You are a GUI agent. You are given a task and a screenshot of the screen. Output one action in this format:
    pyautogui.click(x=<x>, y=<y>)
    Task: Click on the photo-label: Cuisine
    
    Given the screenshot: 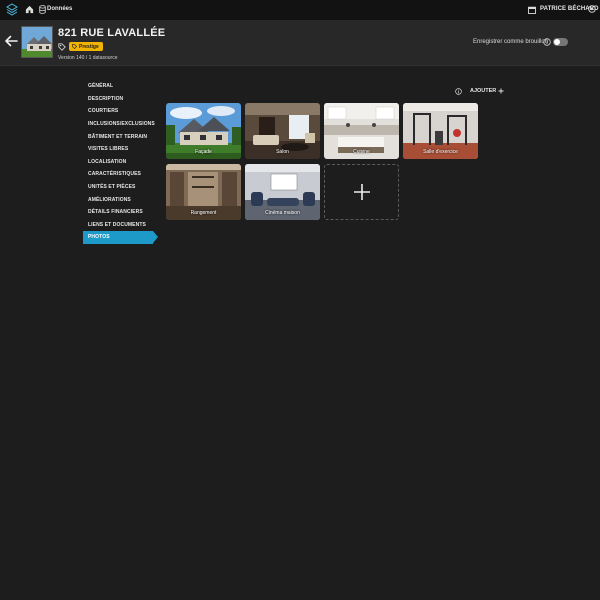 What is the action you would take?
    pyautogui.click(x=361, y=152)
    